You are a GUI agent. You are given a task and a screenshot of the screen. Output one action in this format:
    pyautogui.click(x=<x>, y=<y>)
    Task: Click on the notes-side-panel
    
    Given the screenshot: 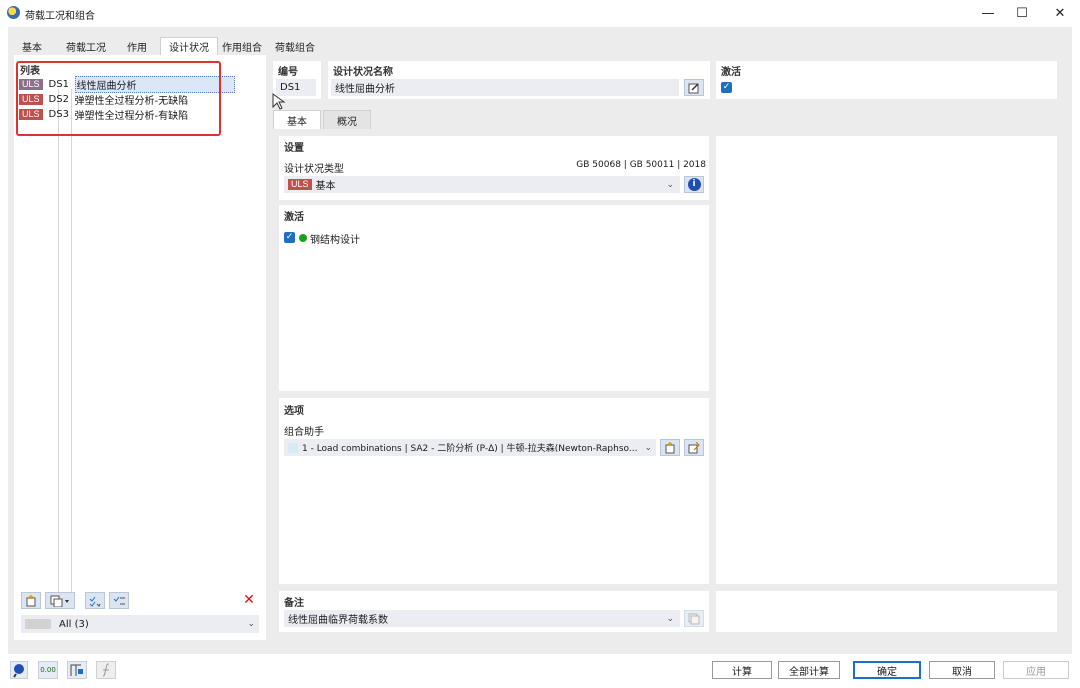 What is the action you would take?
    pyautogui.click(x=886, y=611)
    